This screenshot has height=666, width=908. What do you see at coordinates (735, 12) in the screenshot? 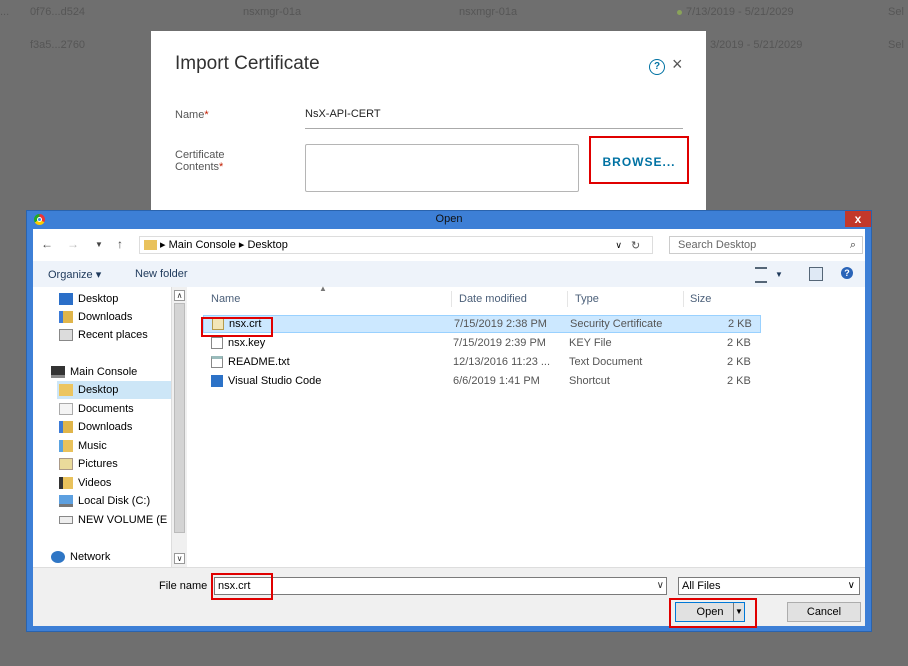
I see `cert-validity: 7/13/2019 - 5/21/2029` at bounding box center [735, 12].